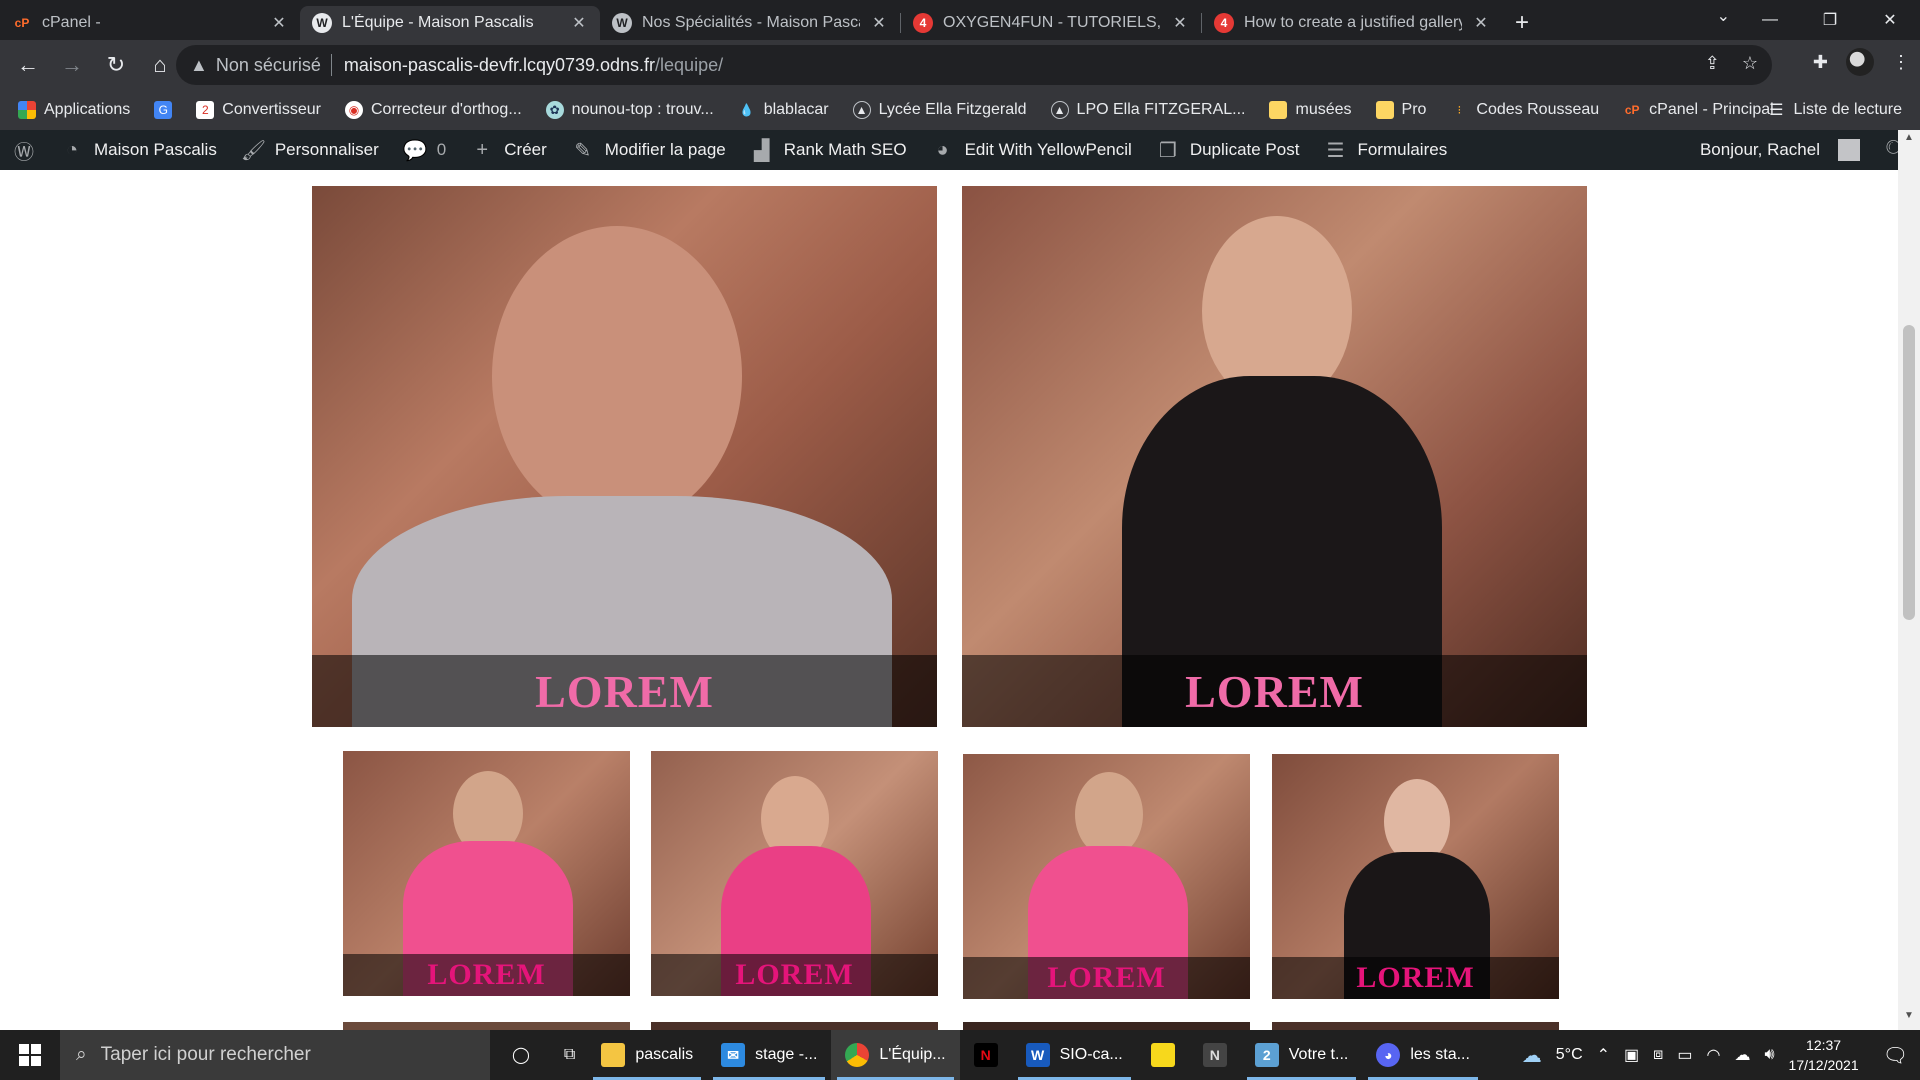  I want to click on forward-icon: →, so click(72, 65).